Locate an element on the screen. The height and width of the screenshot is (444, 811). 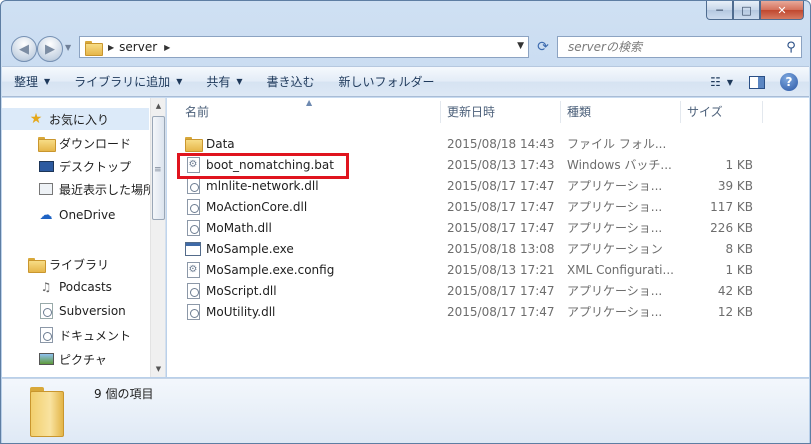
nav-item-label: Podcasts is located at coordinates (85, 287).